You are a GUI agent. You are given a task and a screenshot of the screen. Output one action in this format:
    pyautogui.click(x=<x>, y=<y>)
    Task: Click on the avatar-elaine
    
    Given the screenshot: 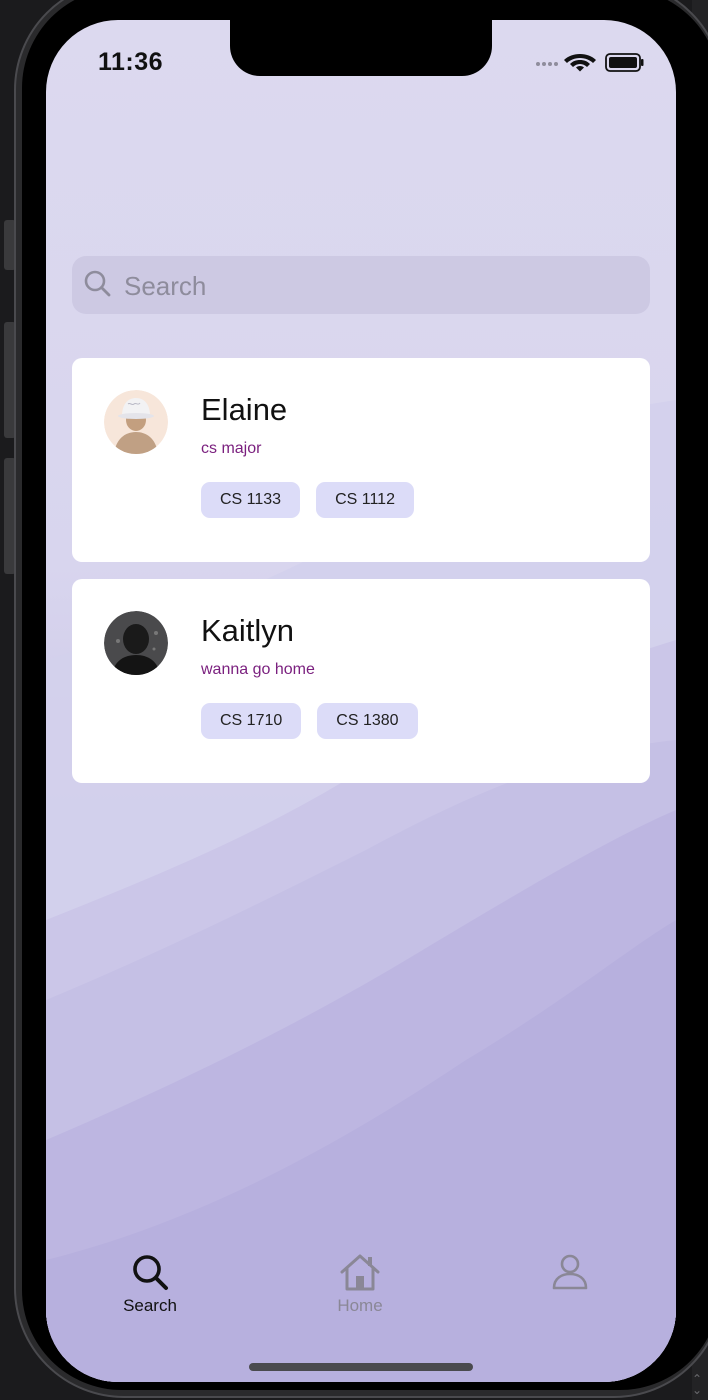 What is the action you would take?
    pyautogui.click(x=136, y=422)
    